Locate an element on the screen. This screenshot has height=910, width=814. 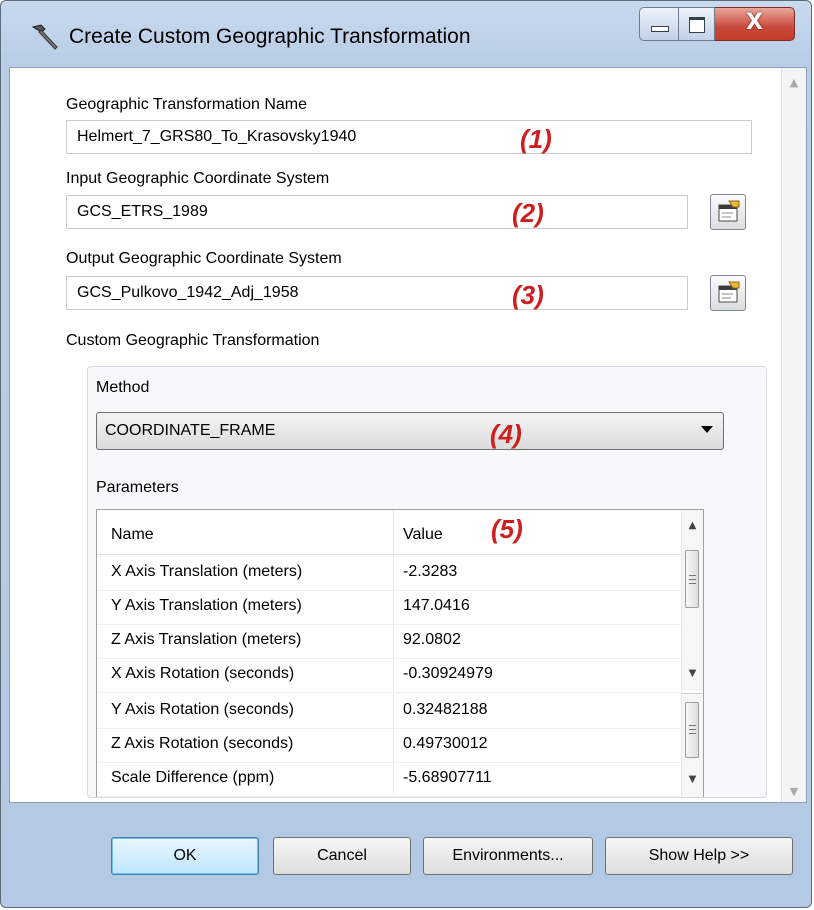
transformation-name-label: Geographic Transformation Name is located at coordinates (186, 104).